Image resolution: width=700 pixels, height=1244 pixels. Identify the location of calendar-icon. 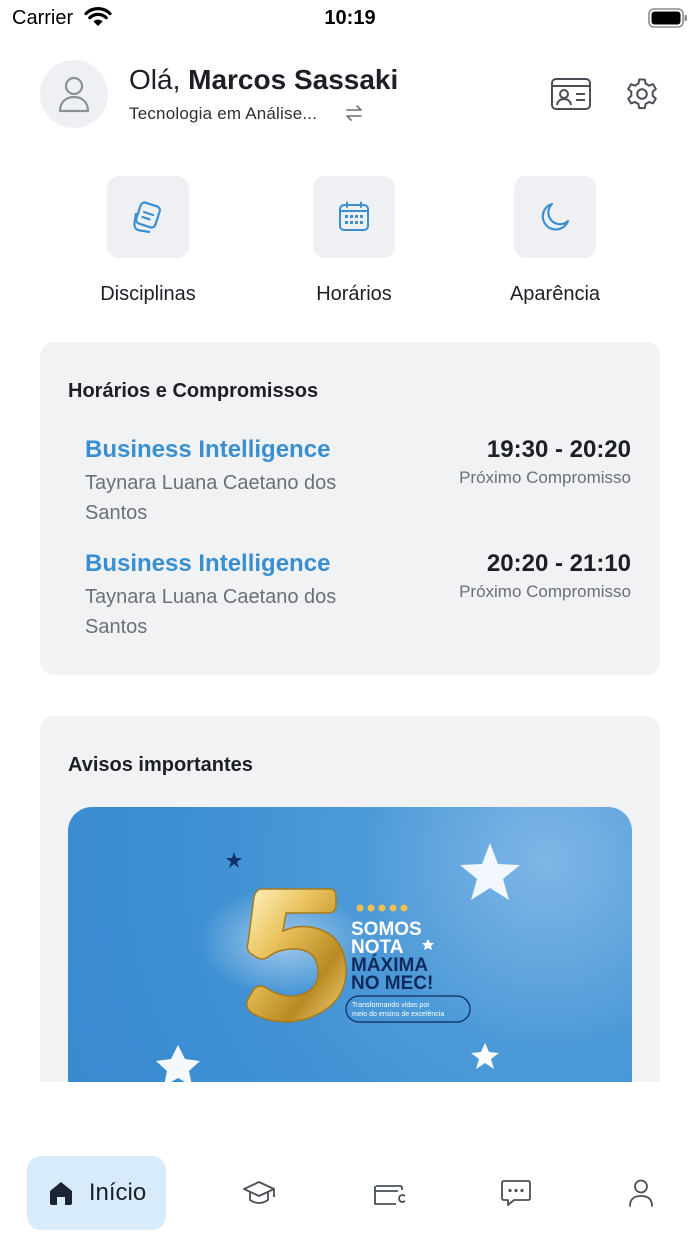
(354, 216).